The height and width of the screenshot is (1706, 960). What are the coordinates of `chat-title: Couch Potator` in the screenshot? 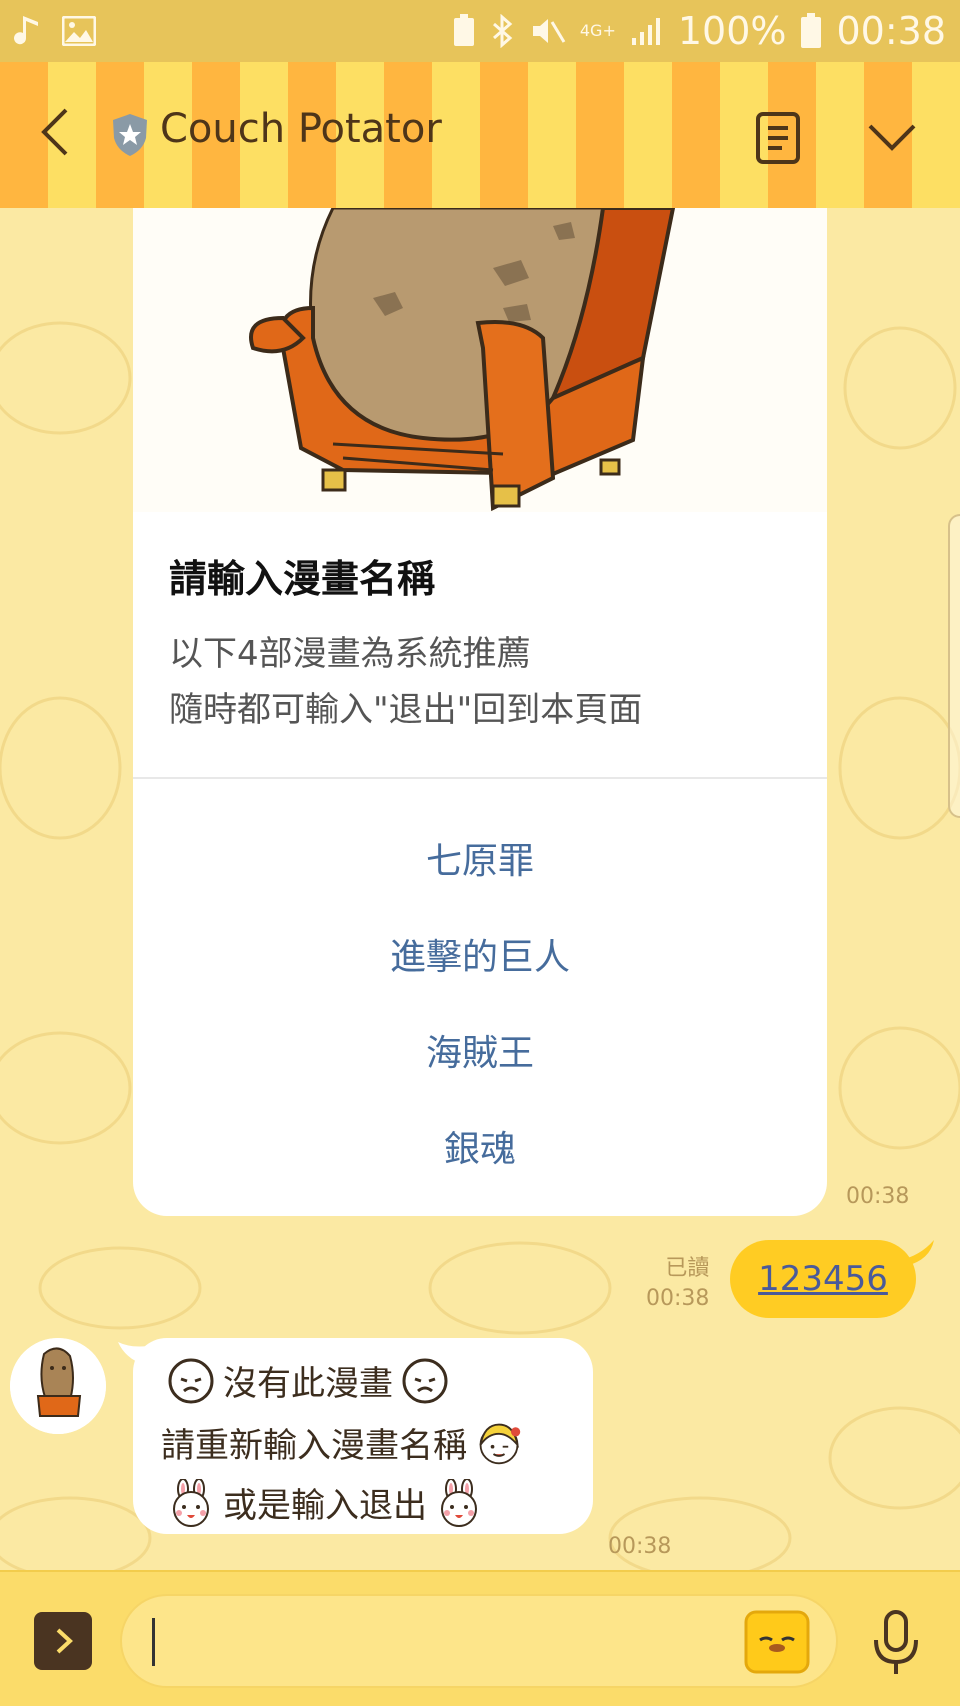 It's located at (301, 129).